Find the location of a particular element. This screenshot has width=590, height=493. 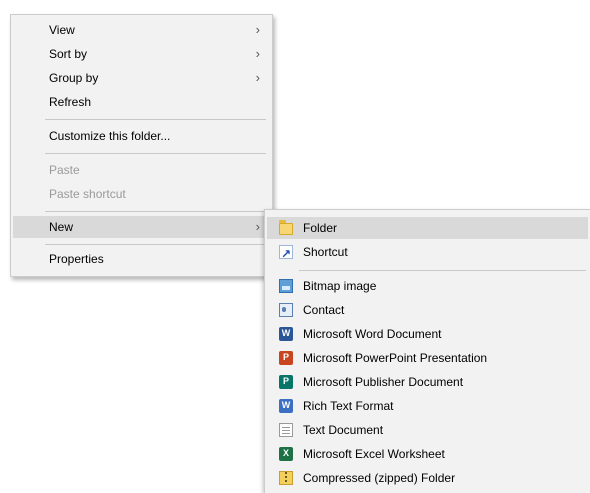

submenu-item-label: Microsoft Word Document is located at coordinates (372, 334).